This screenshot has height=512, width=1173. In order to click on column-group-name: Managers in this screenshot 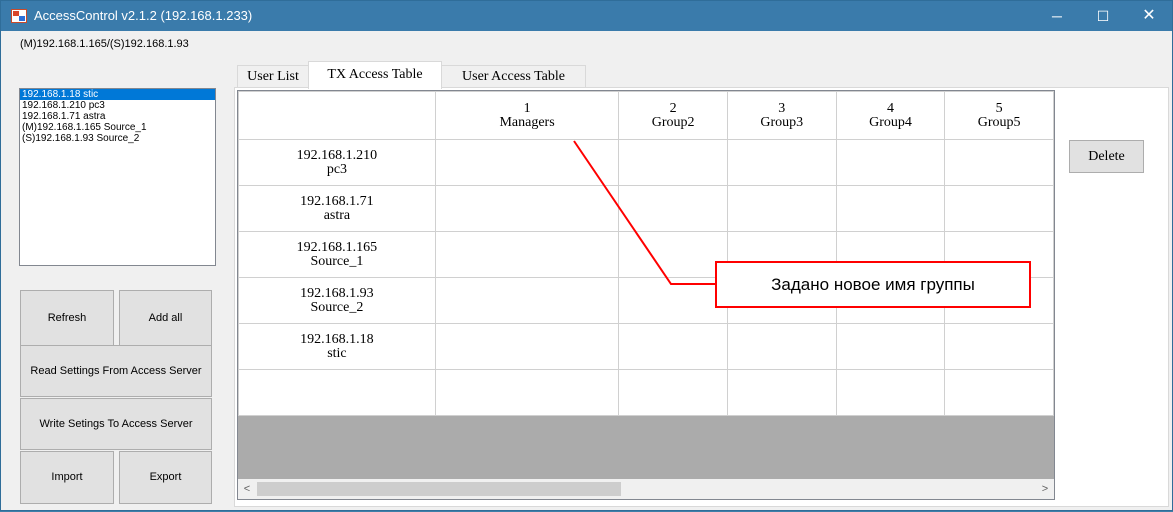, I will do `click(527, 122)`.